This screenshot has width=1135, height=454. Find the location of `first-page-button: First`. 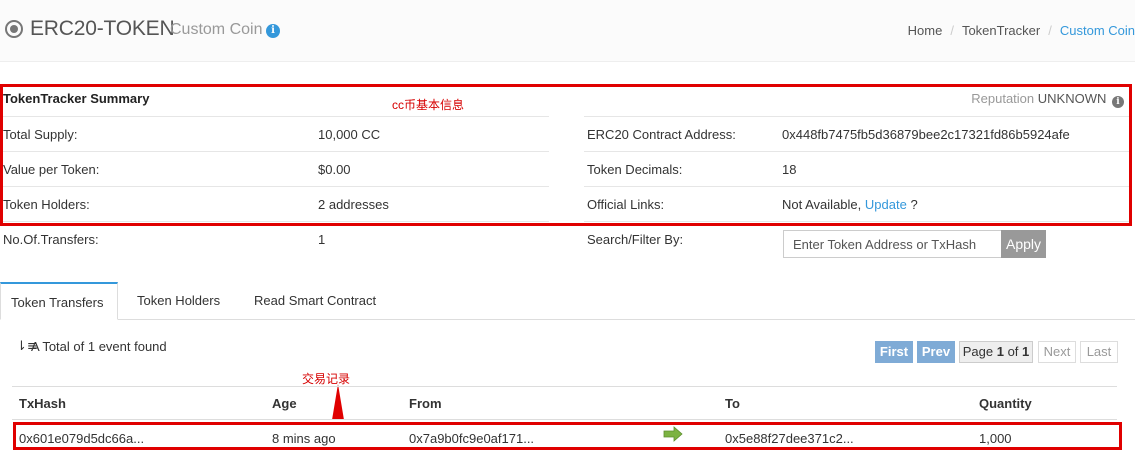

first-page-button: First is located at coordinates (894, 352).